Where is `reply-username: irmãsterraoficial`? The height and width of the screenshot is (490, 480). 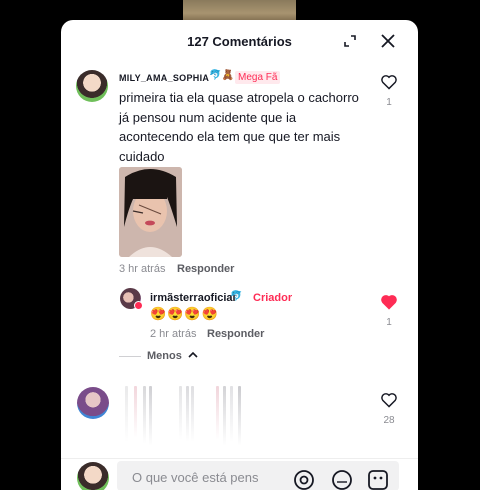 reply-username: irmãsterraoficial is located at coordinates (193, 298).